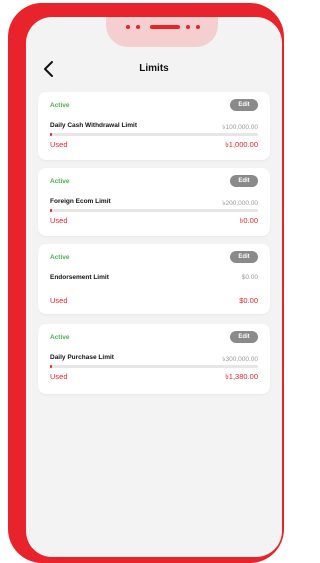 This screenshot has width=320, height=563. What do you see at coordinates (248, 300) in the screenshot?
I see `used-value: $0.00` at bounding box center [248, 300].